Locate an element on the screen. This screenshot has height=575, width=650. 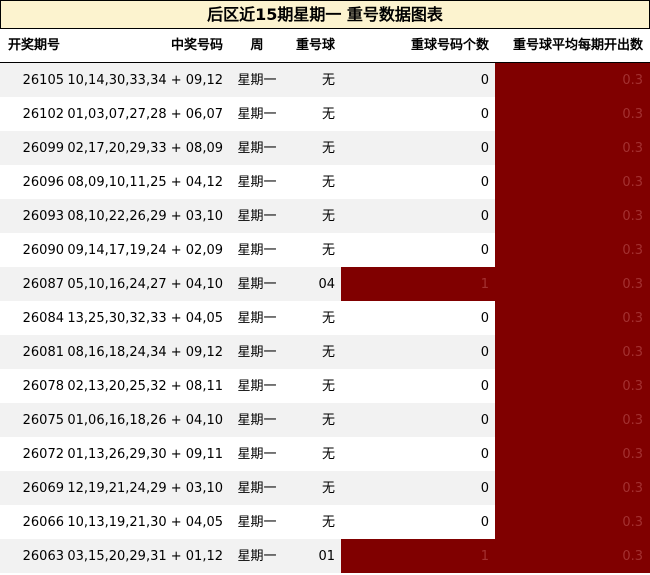
numbers-cell: 03,15,20,29,31 + 01,12 is located at coordinates (145, 556).